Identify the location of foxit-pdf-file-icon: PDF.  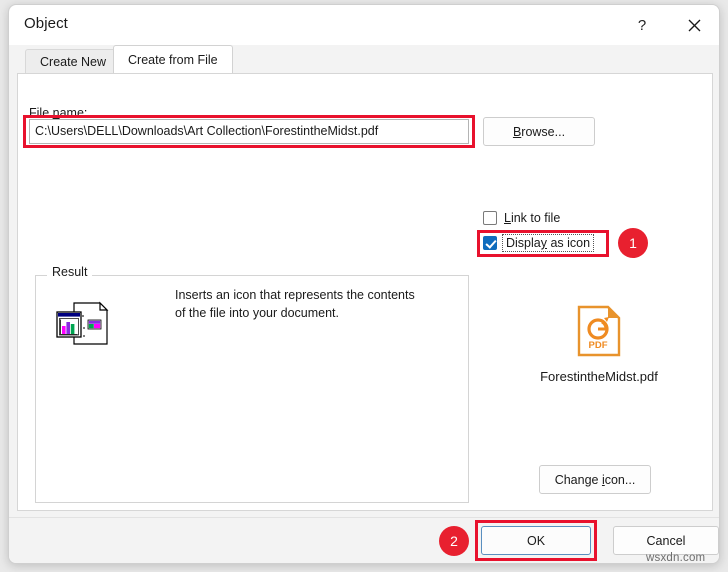
(599, 331).